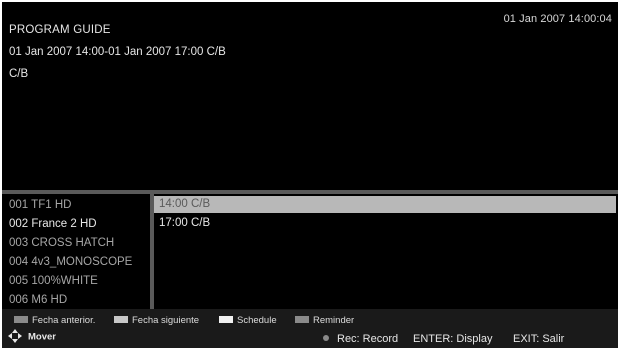  I want to click on event-item-label: 17:00 C/B, so click(185, 223).